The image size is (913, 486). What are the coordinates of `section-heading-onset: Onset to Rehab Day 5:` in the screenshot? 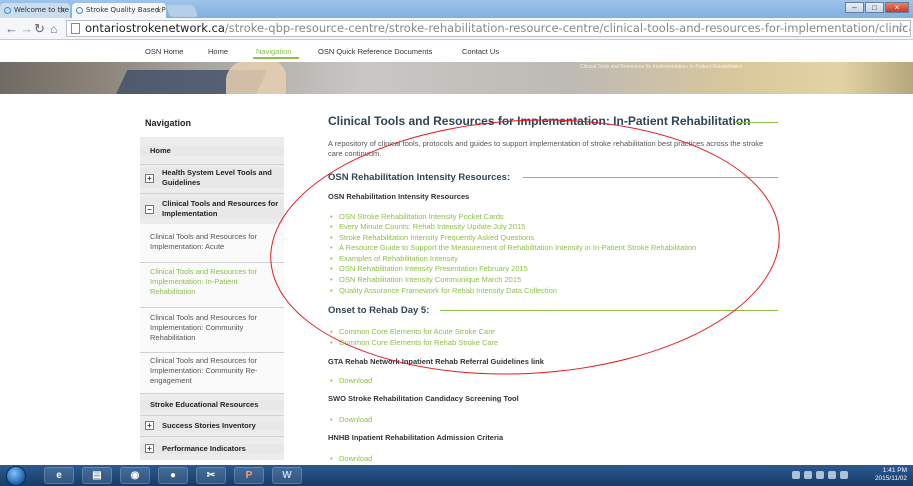 It's located at (379, 310).